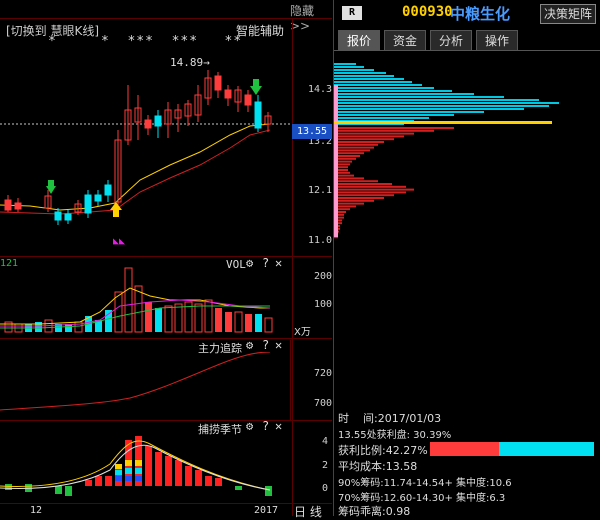  Describe the element at coordinates (302, 332) in the screenshot. I see `vol-unit: X万` at that location.